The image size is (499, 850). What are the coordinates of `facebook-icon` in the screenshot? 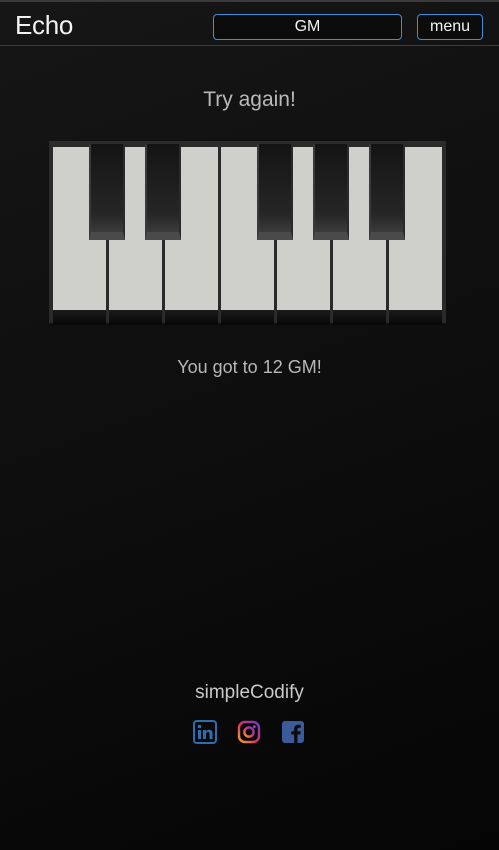 It's located at (293, 732).